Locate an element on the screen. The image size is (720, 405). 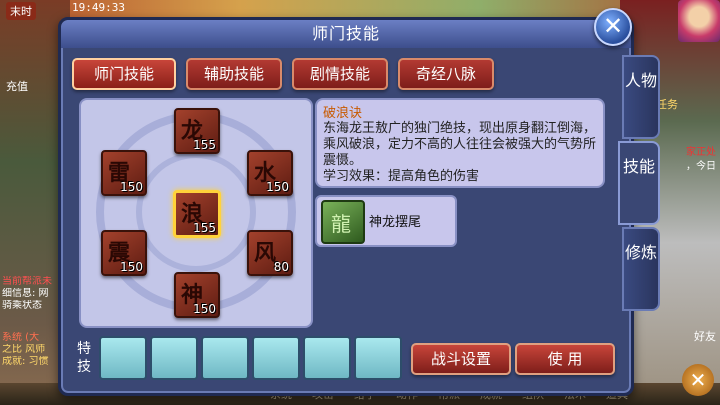
skill-icon: 风 80 is located at coordinates (270, 253).